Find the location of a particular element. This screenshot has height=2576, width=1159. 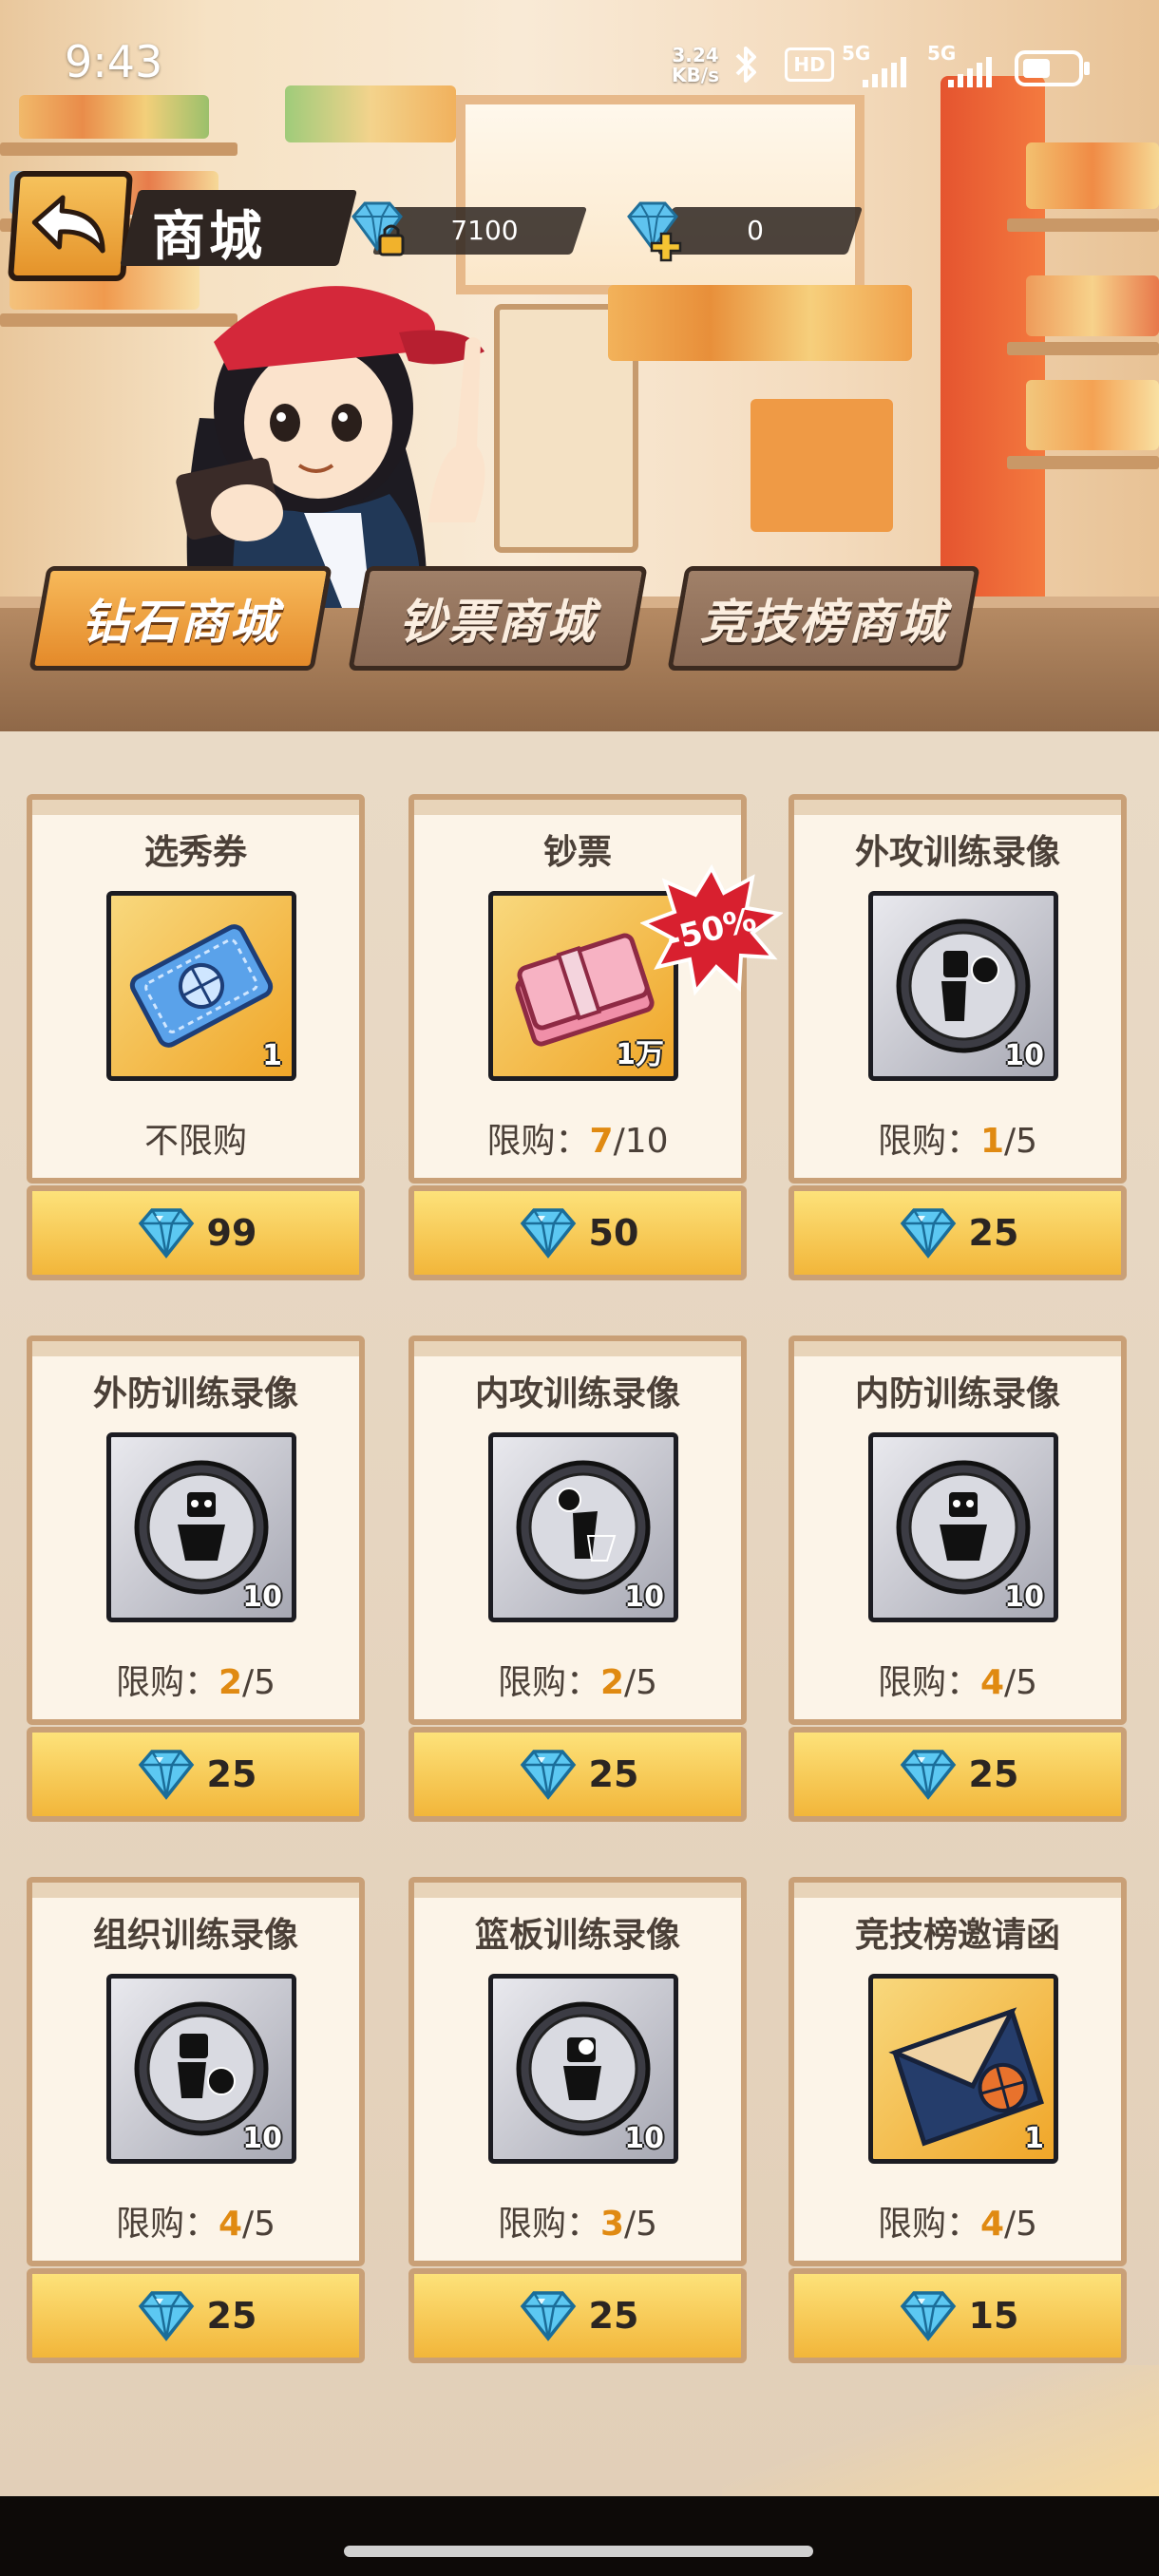

tab-arena-shop: 竞技榜商城 is located at coordinates (823, 618).